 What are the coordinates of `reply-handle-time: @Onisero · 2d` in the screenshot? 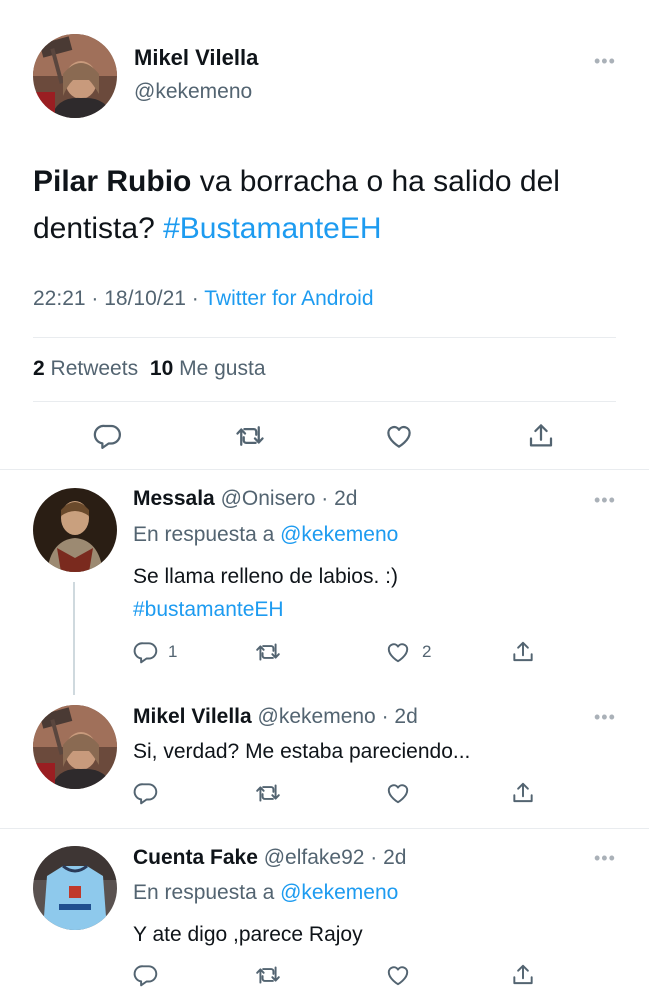 It's located at (289, 498).